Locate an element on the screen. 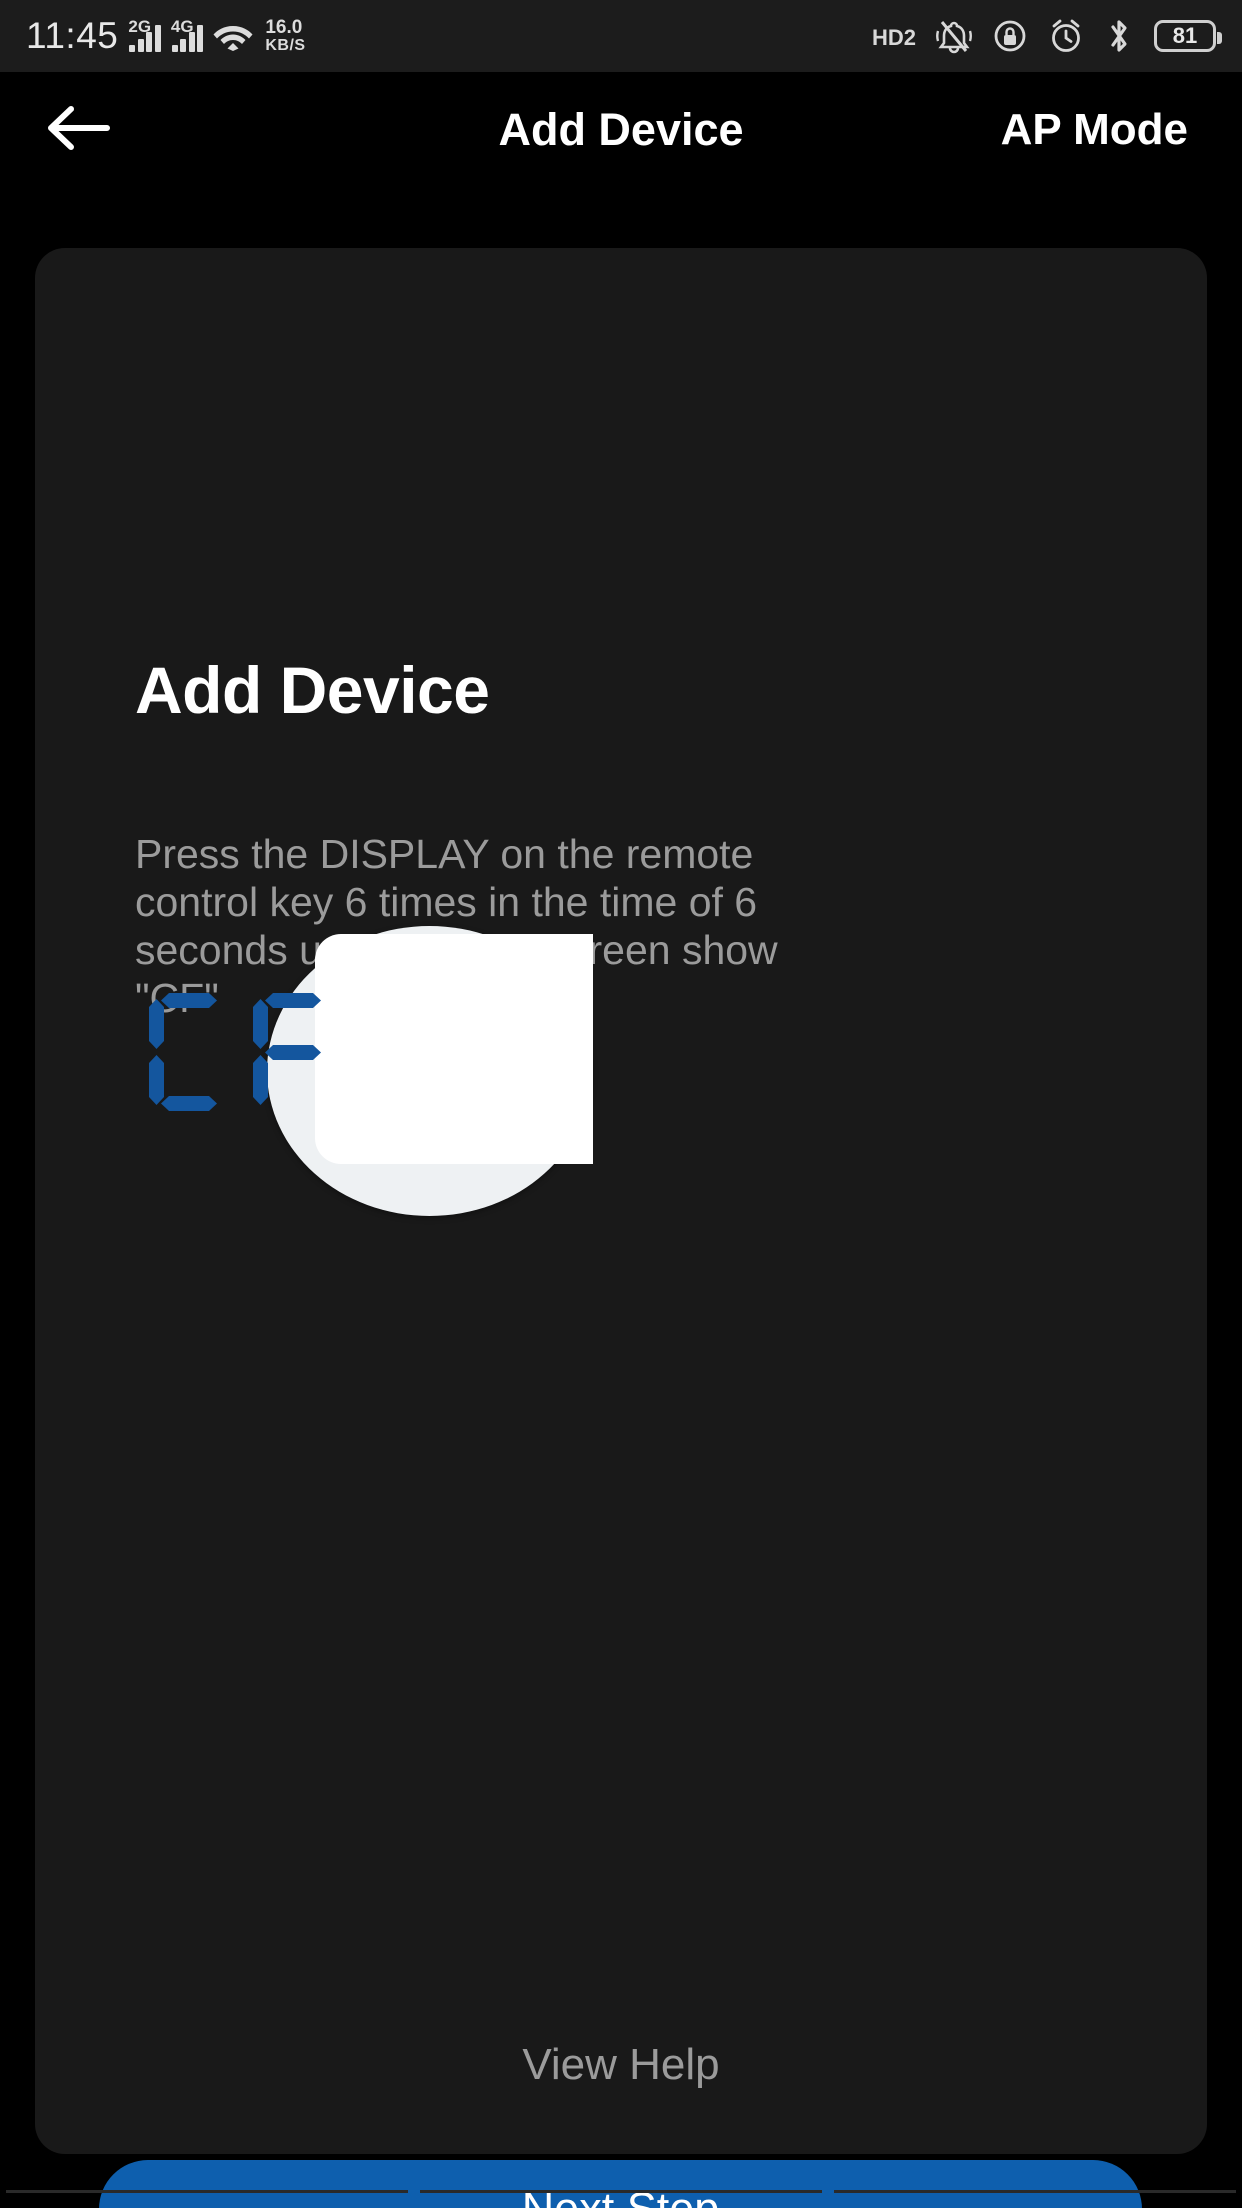 The width and height of the screenshot is (1242, 2208). status-bar-right: HD2 81 is located at coordinates (1046, 36).